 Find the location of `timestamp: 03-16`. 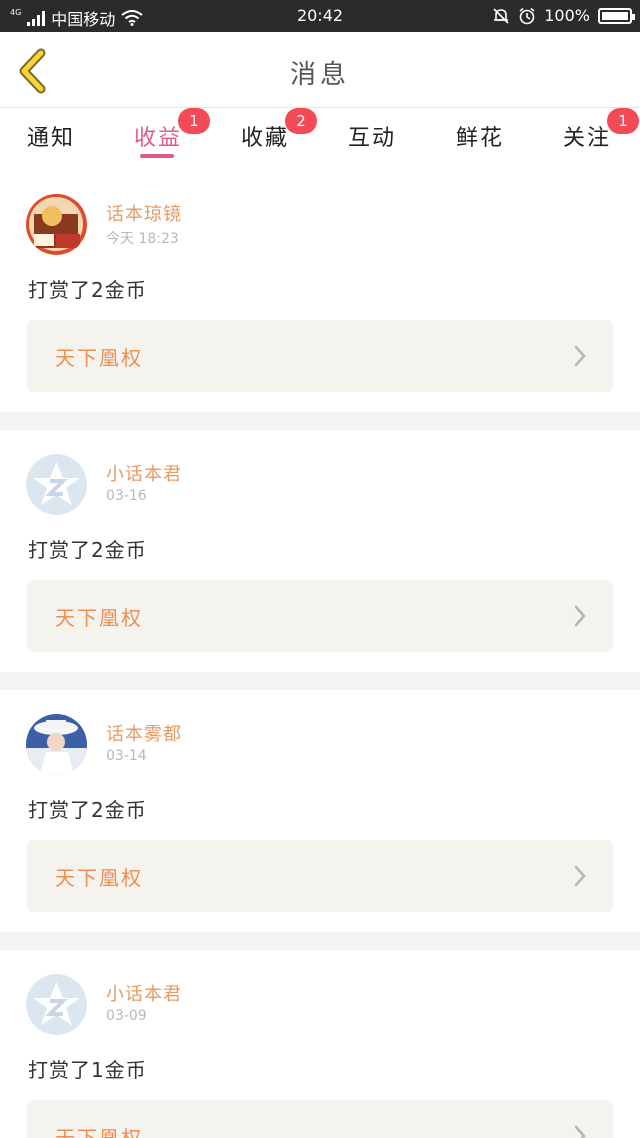

timestamp: 03-16 is located at coordinates (126, 496).